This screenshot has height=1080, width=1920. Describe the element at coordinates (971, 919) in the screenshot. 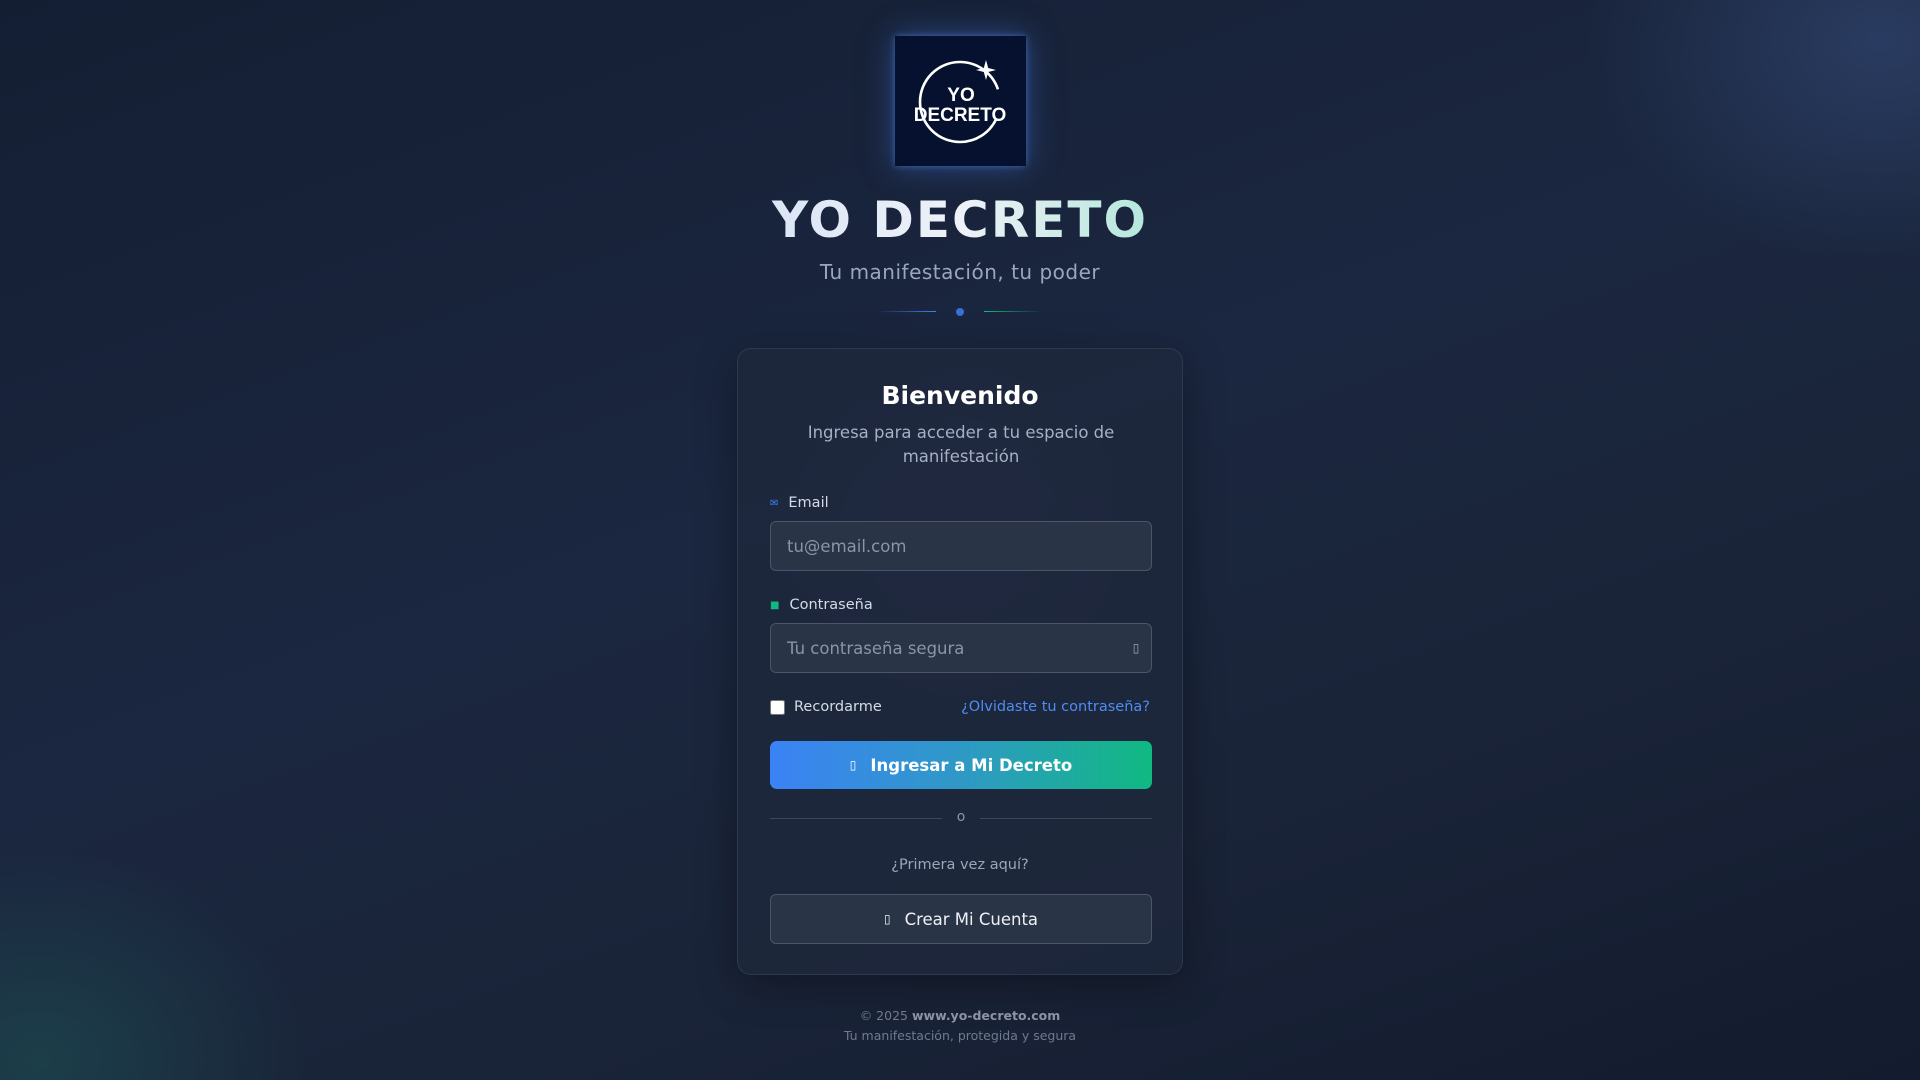

I see `register-button-label: Crear Mi Cuenta` at that location.